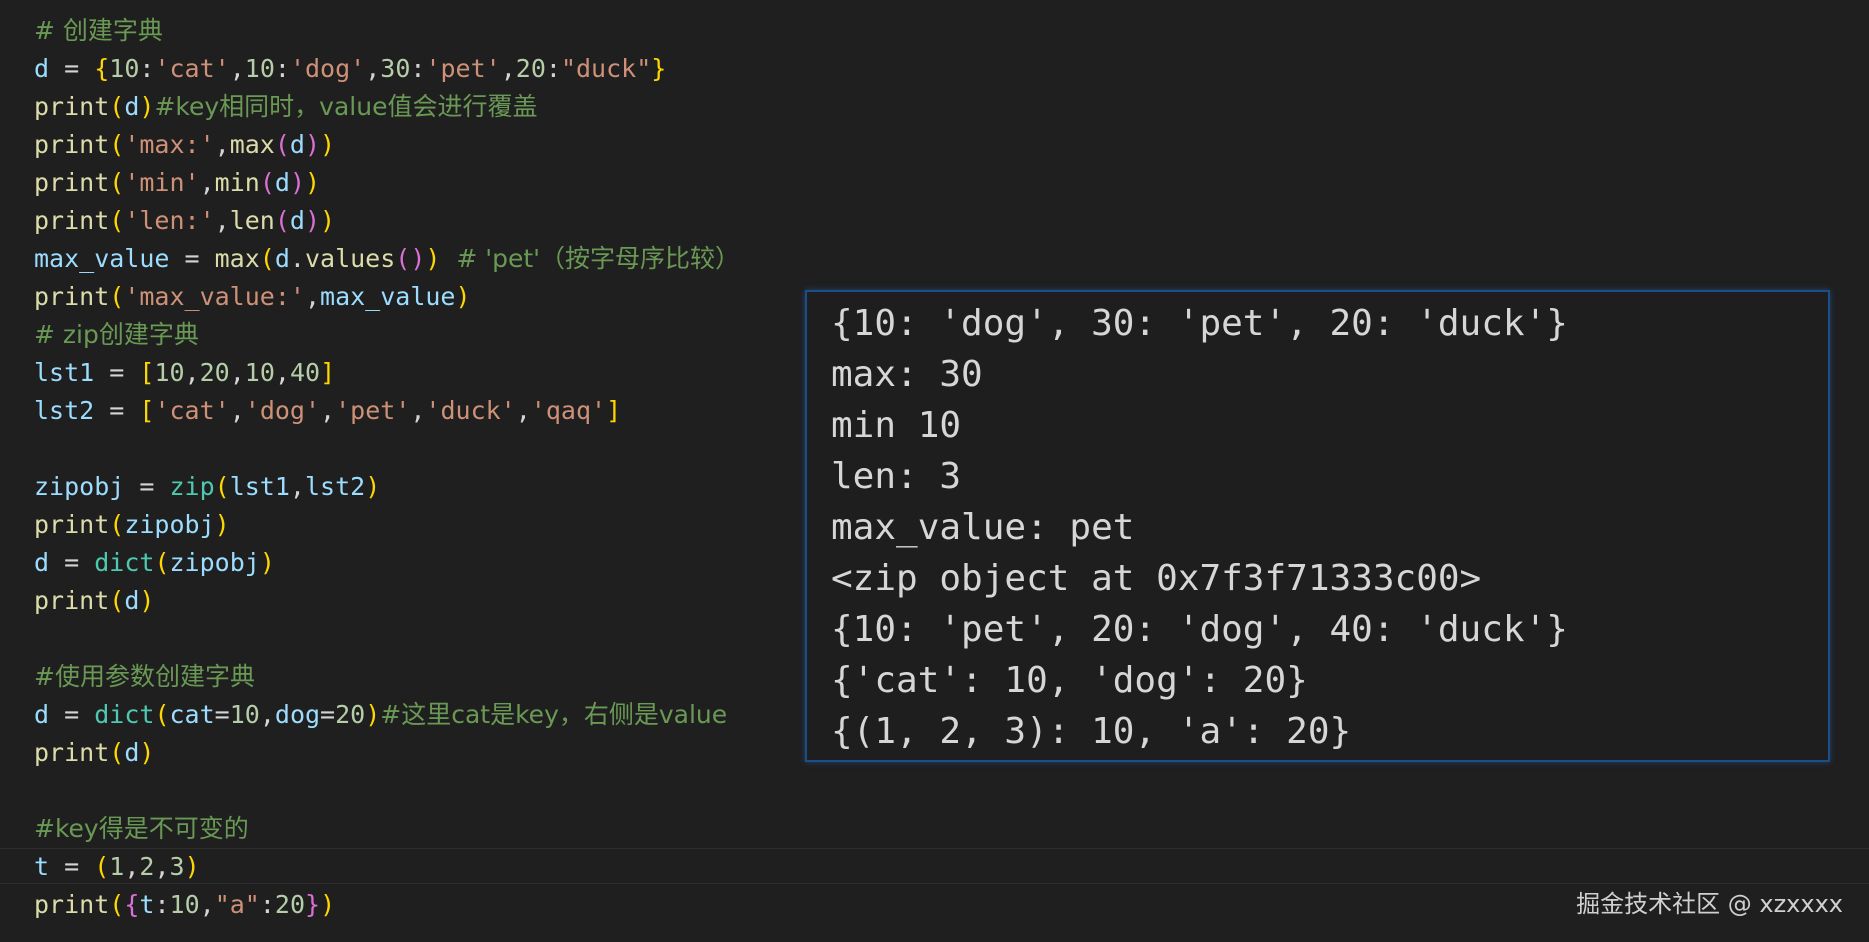 The width and height of the screenshot is (1869, 942). Describe the element at coordinates (132, 525) in the screenshot. I see `code-line: print(zipobj)` at that location.